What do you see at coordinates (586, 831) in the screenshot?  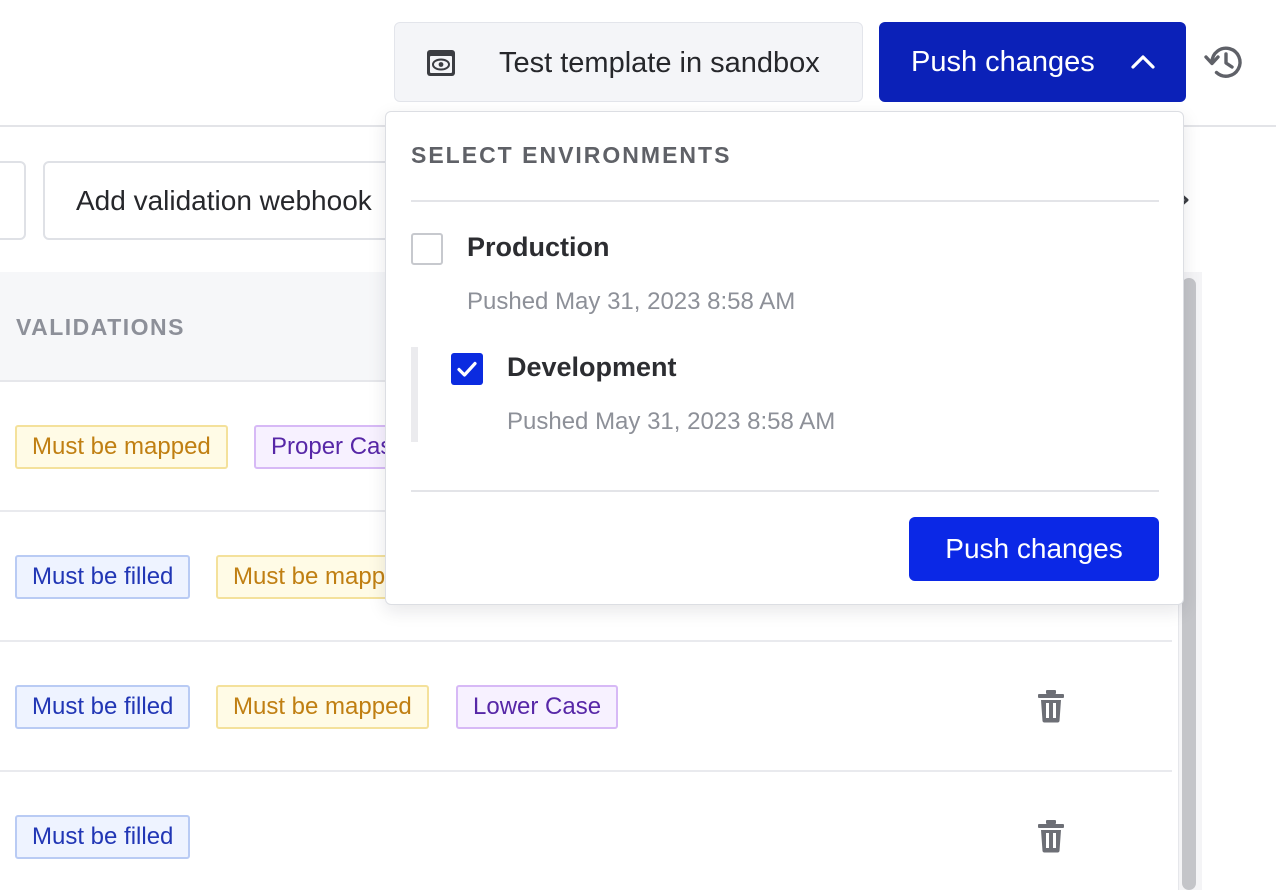 I see `table-row: Must be filled` at bounding box center [586, 831].